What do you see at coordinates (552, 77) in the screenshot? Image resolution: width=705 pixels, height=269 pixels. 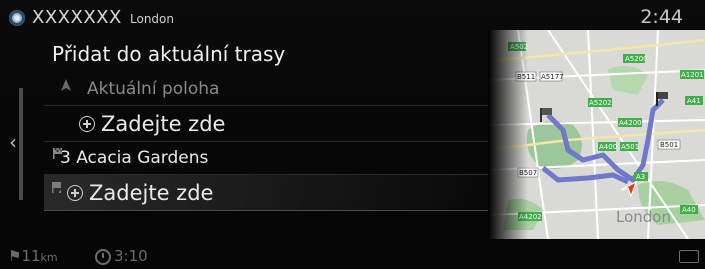 I see `svg-text: A5177` at bounding box center [552, 77].